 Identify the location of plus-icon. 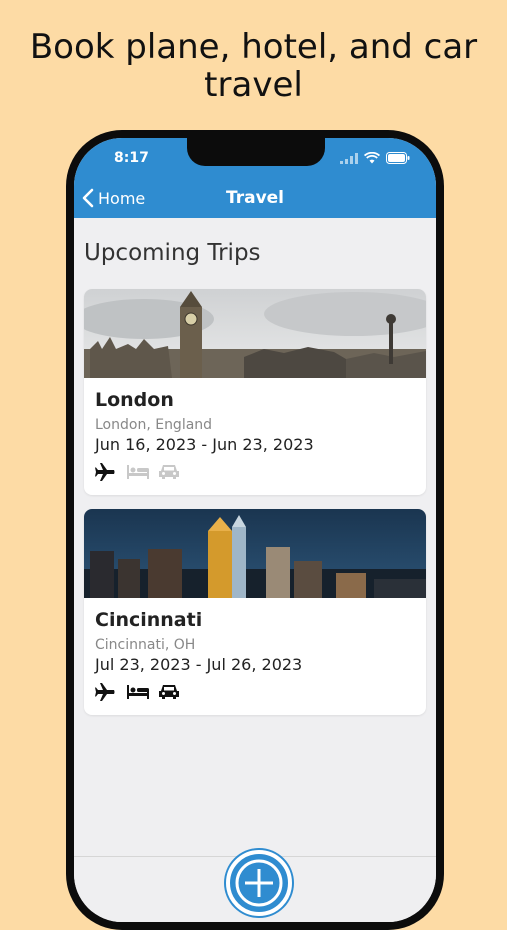
(259, 883).